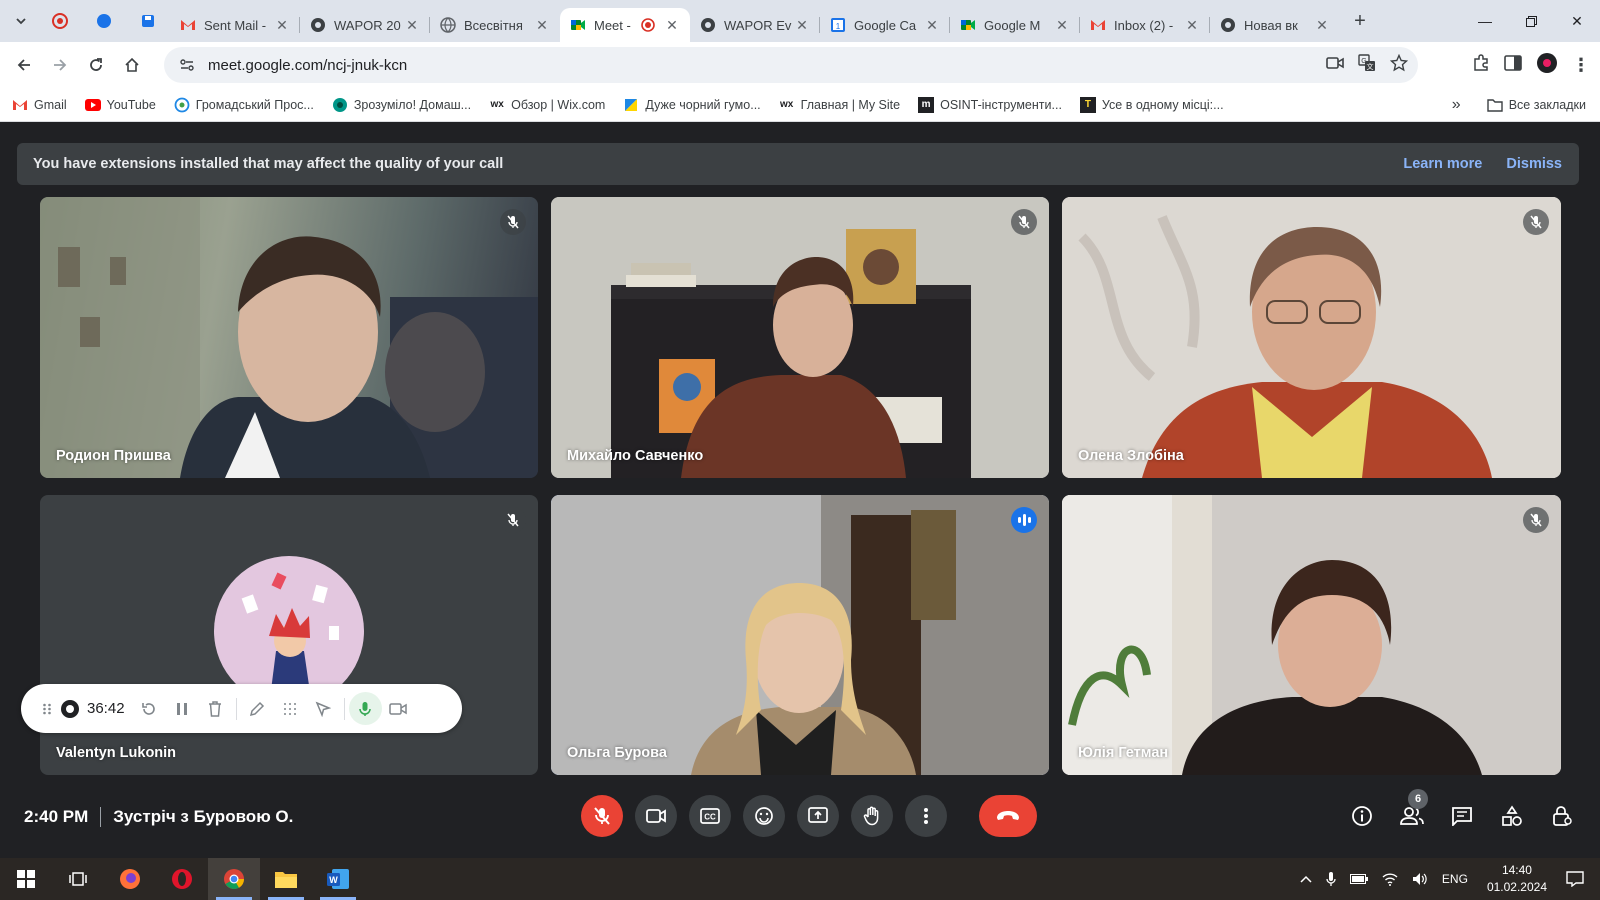 This screenshot has width=1600, height=900. What do you see at coordinates (24, 65) in the screenshot?
I see `back-button` at bounding box center [24, 65].